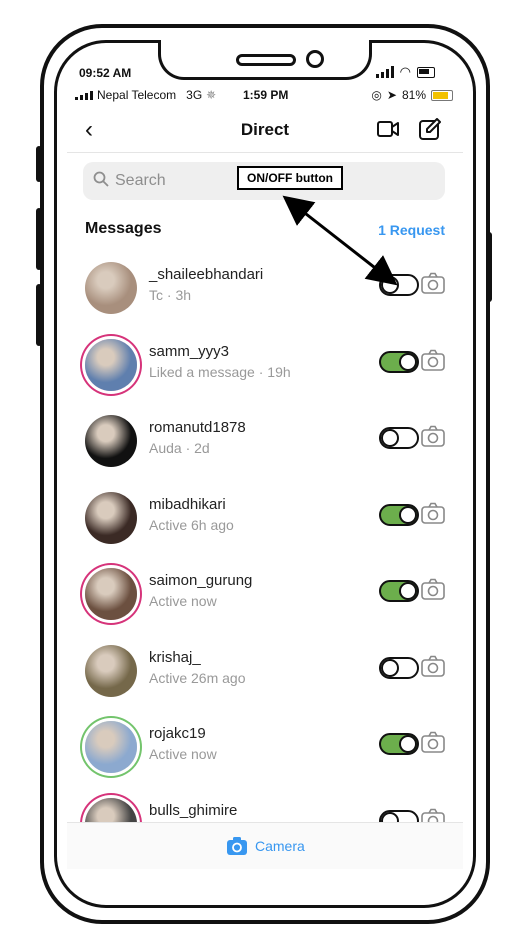 This screenshot has height=942, width=528. Describe the element at coordinates (290, 178) in the screenshot. I see `on-off-annotation-label: ON/OFF button` at that location.